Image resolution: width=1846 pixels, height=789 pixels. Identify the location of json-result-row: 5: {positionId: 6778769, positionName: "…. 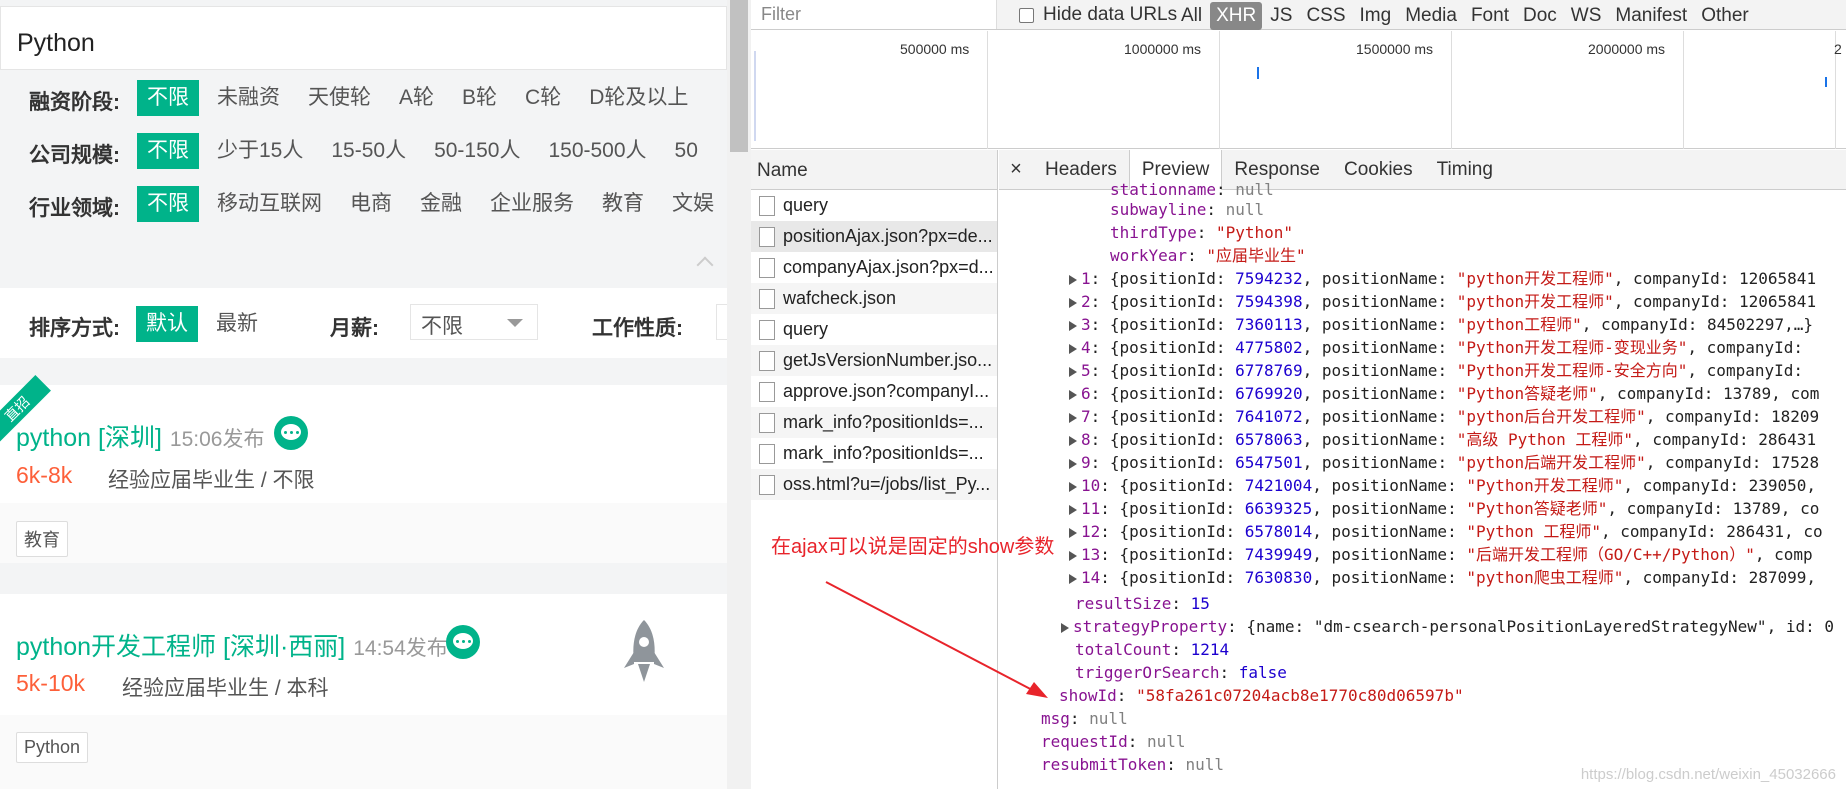
(1436, 370).